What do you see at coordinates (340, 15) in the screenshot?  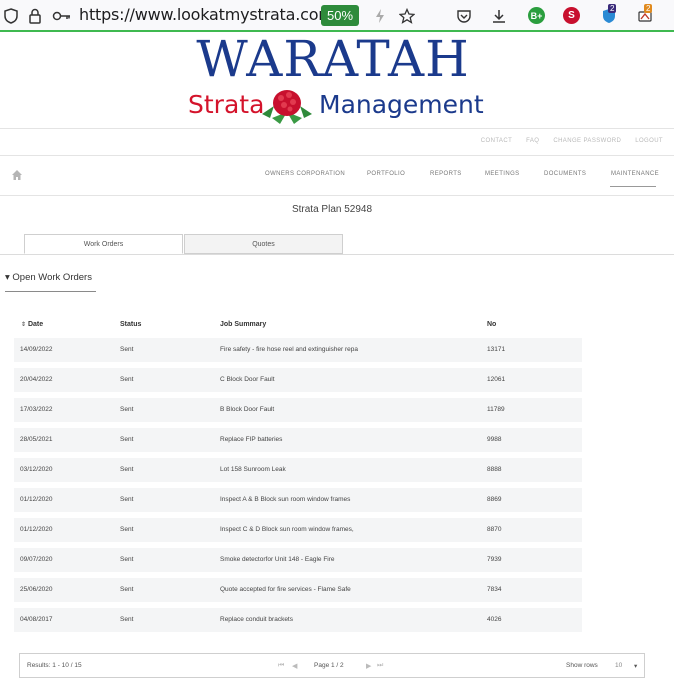 I see `zoom-level-badge: 50%` at bounding box center [340, 15].